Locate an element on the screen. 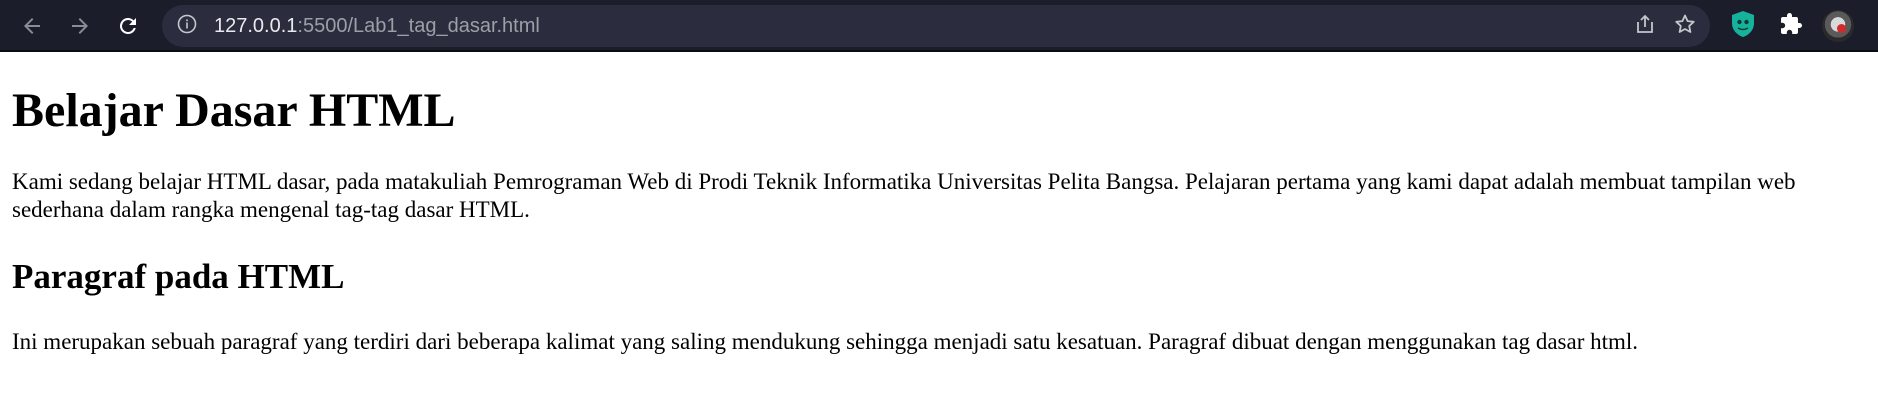  page-heading: Belajar Dasar HTML is located at coordinates (234, 110).